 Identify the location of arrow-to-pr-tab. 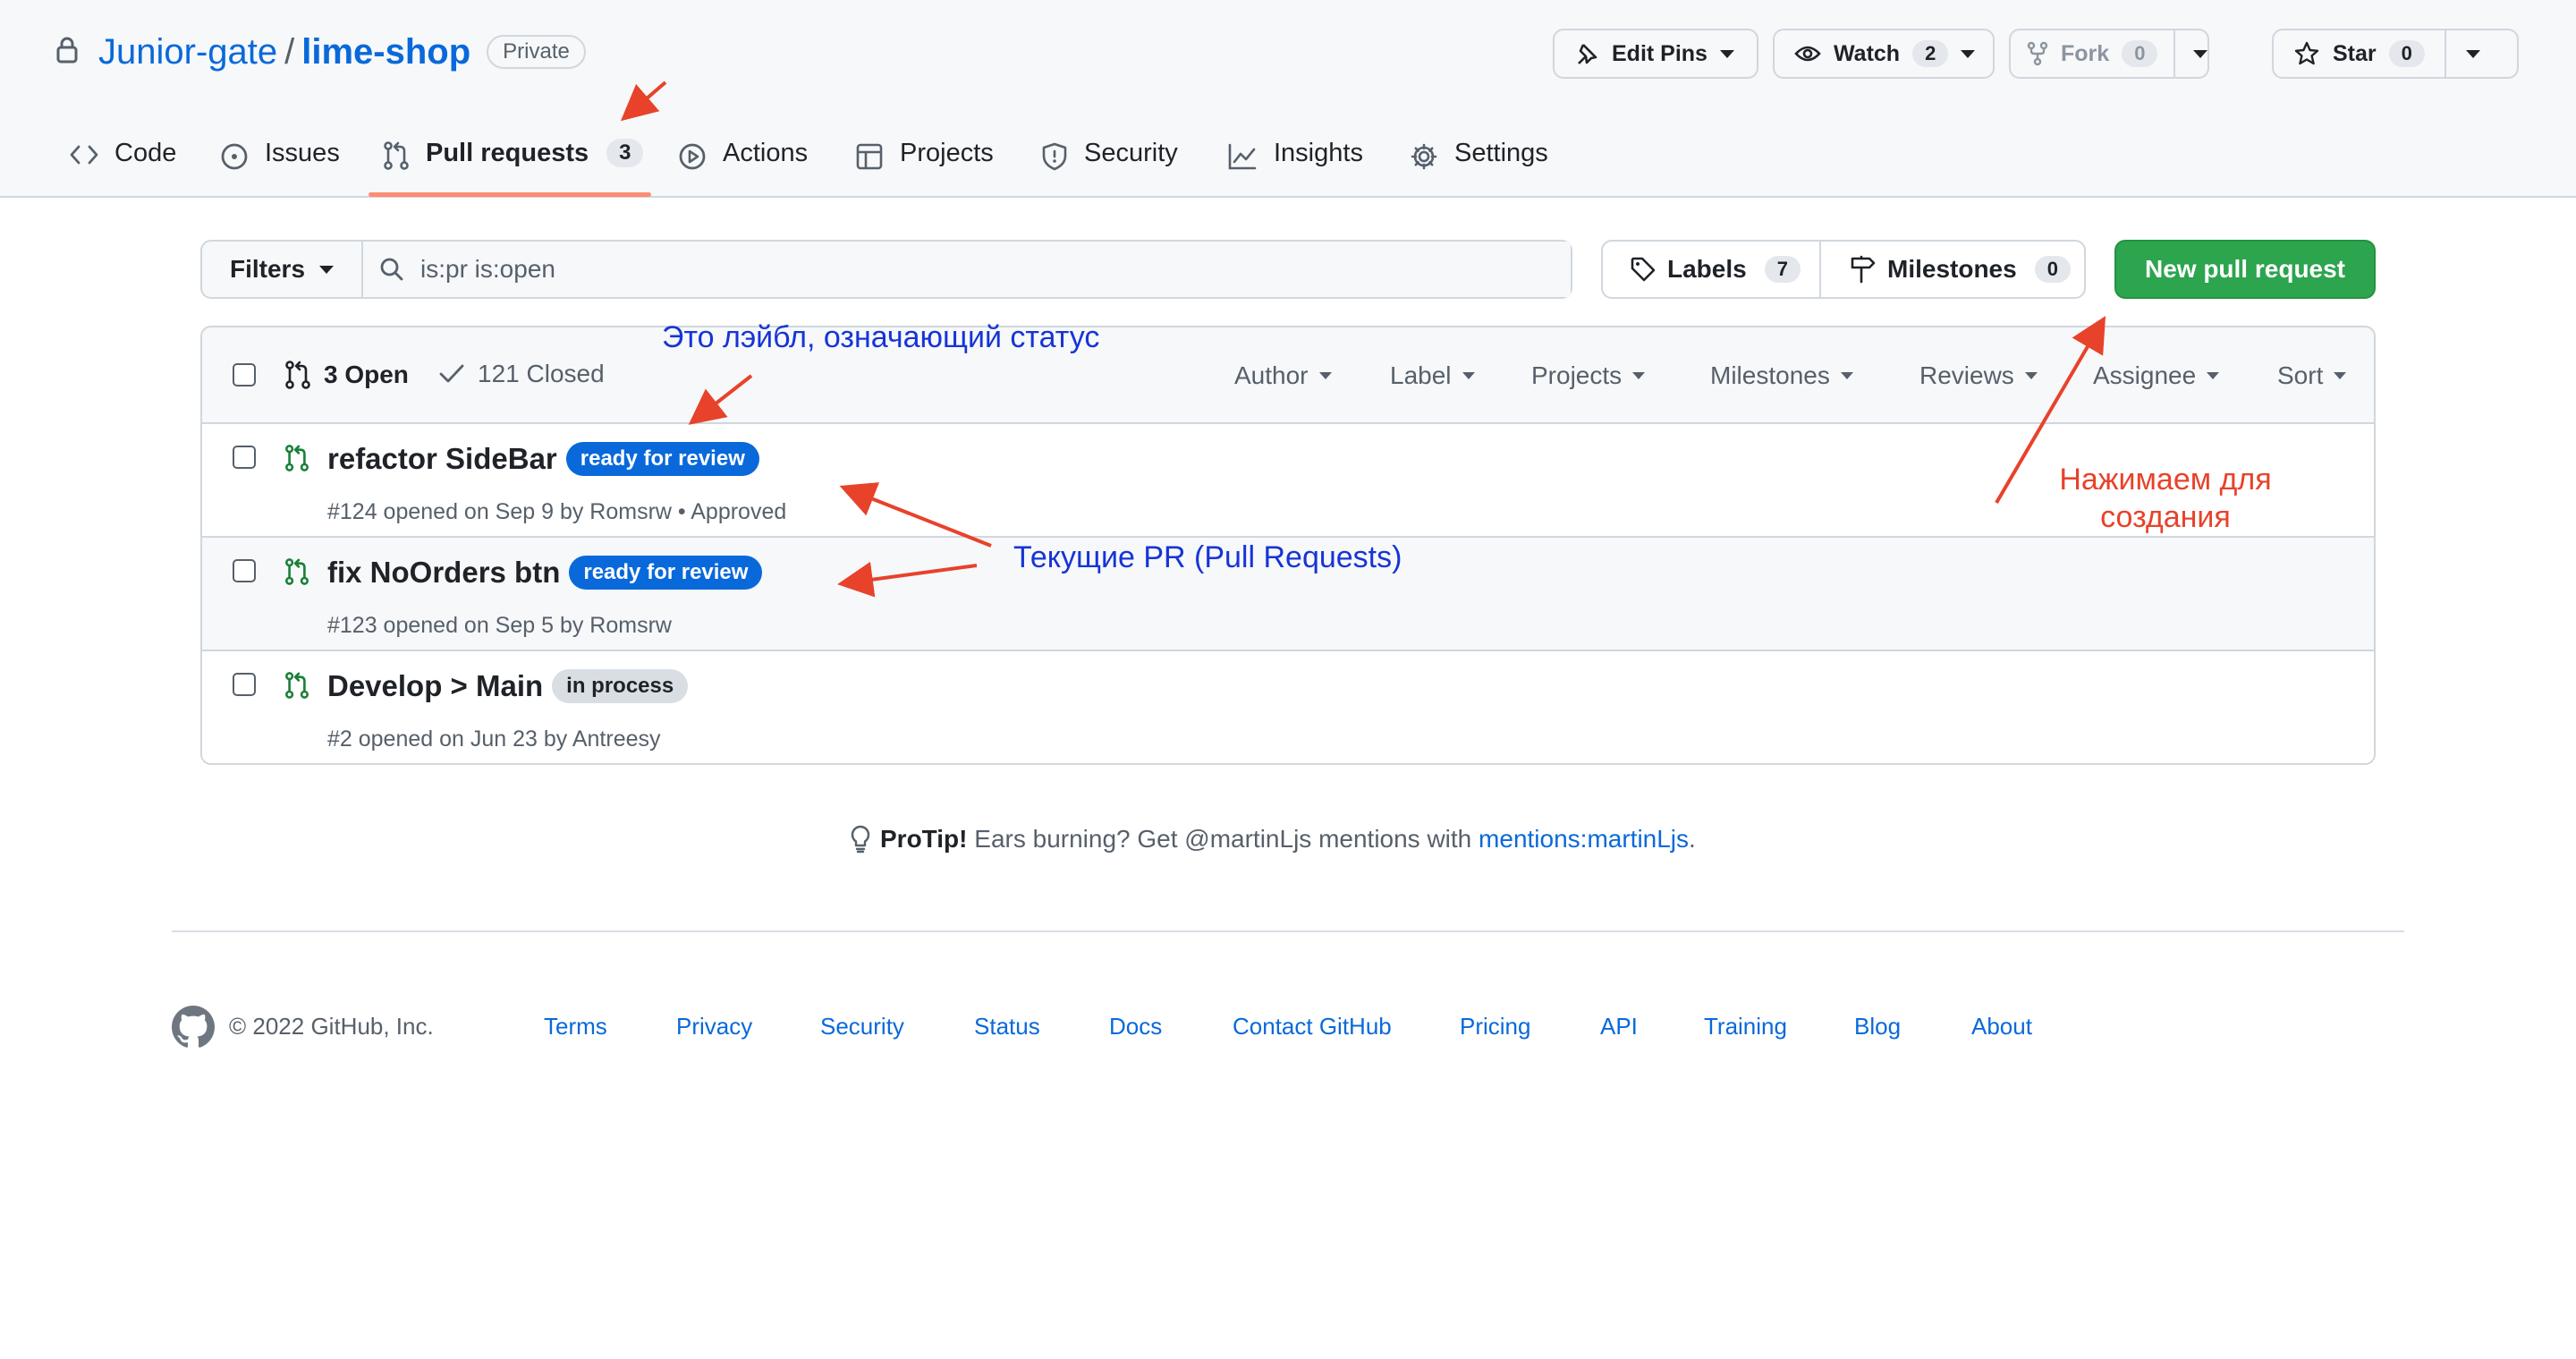
(643, 101).